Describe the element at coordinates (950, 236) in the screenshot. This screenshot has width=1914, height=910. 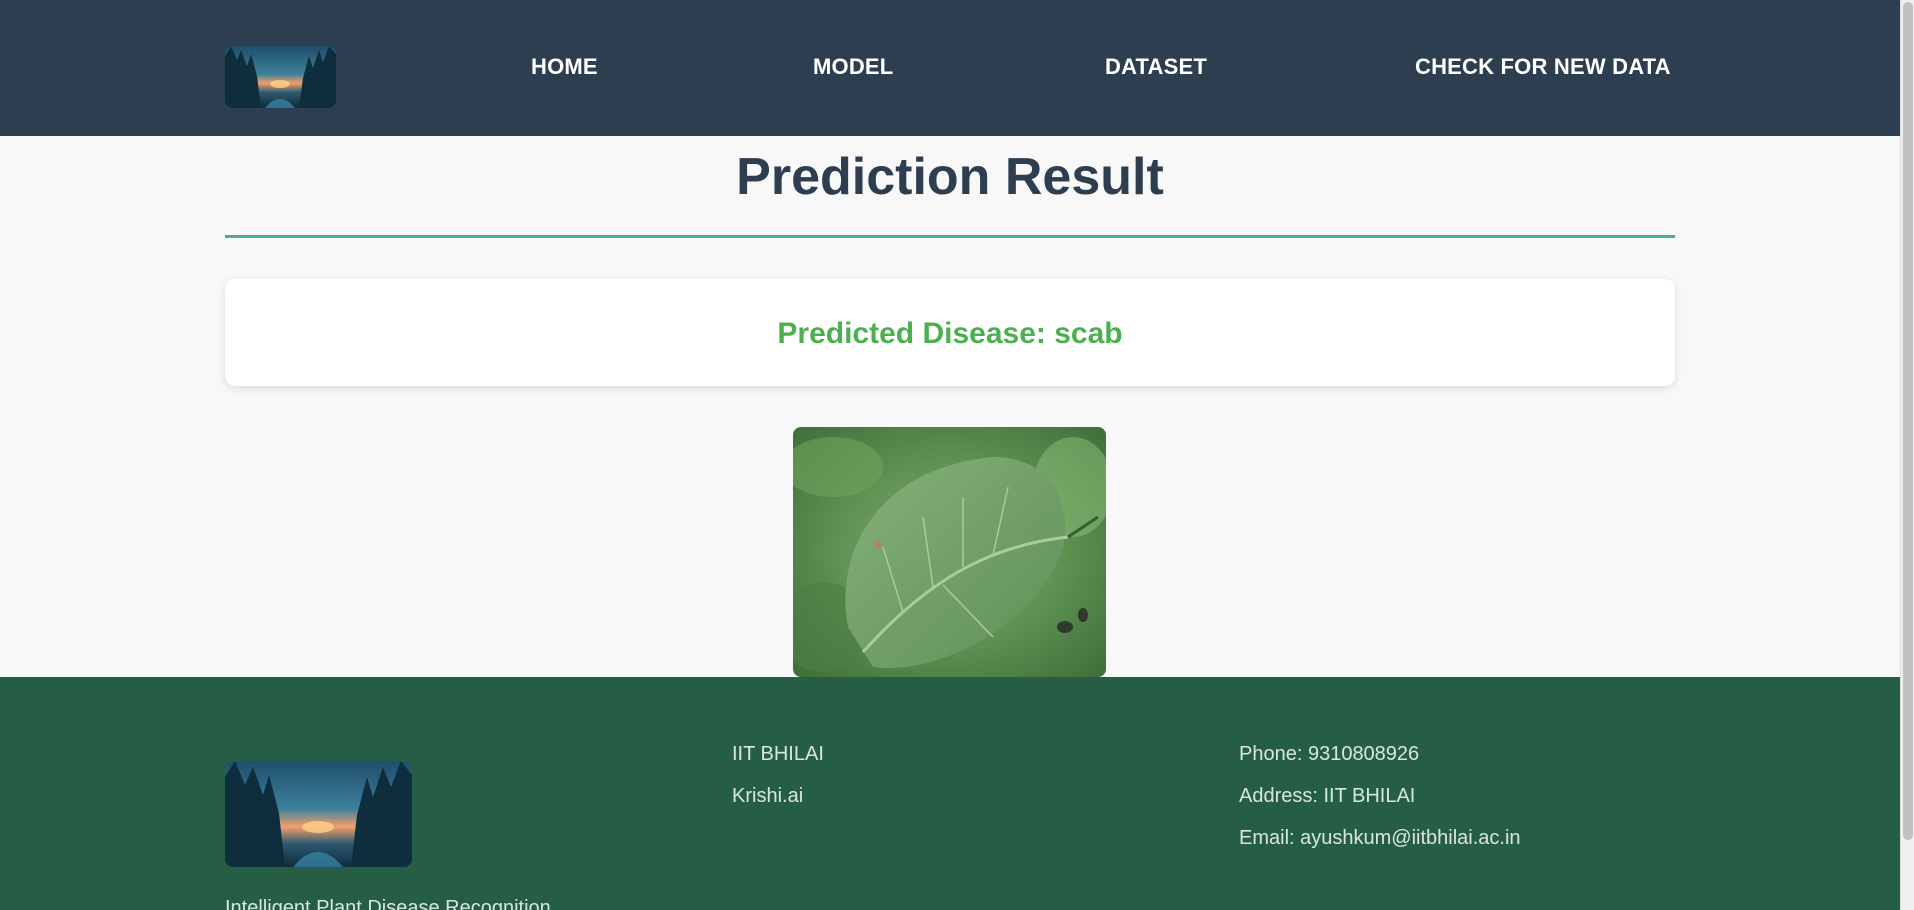
I see `title-divider` at that location.